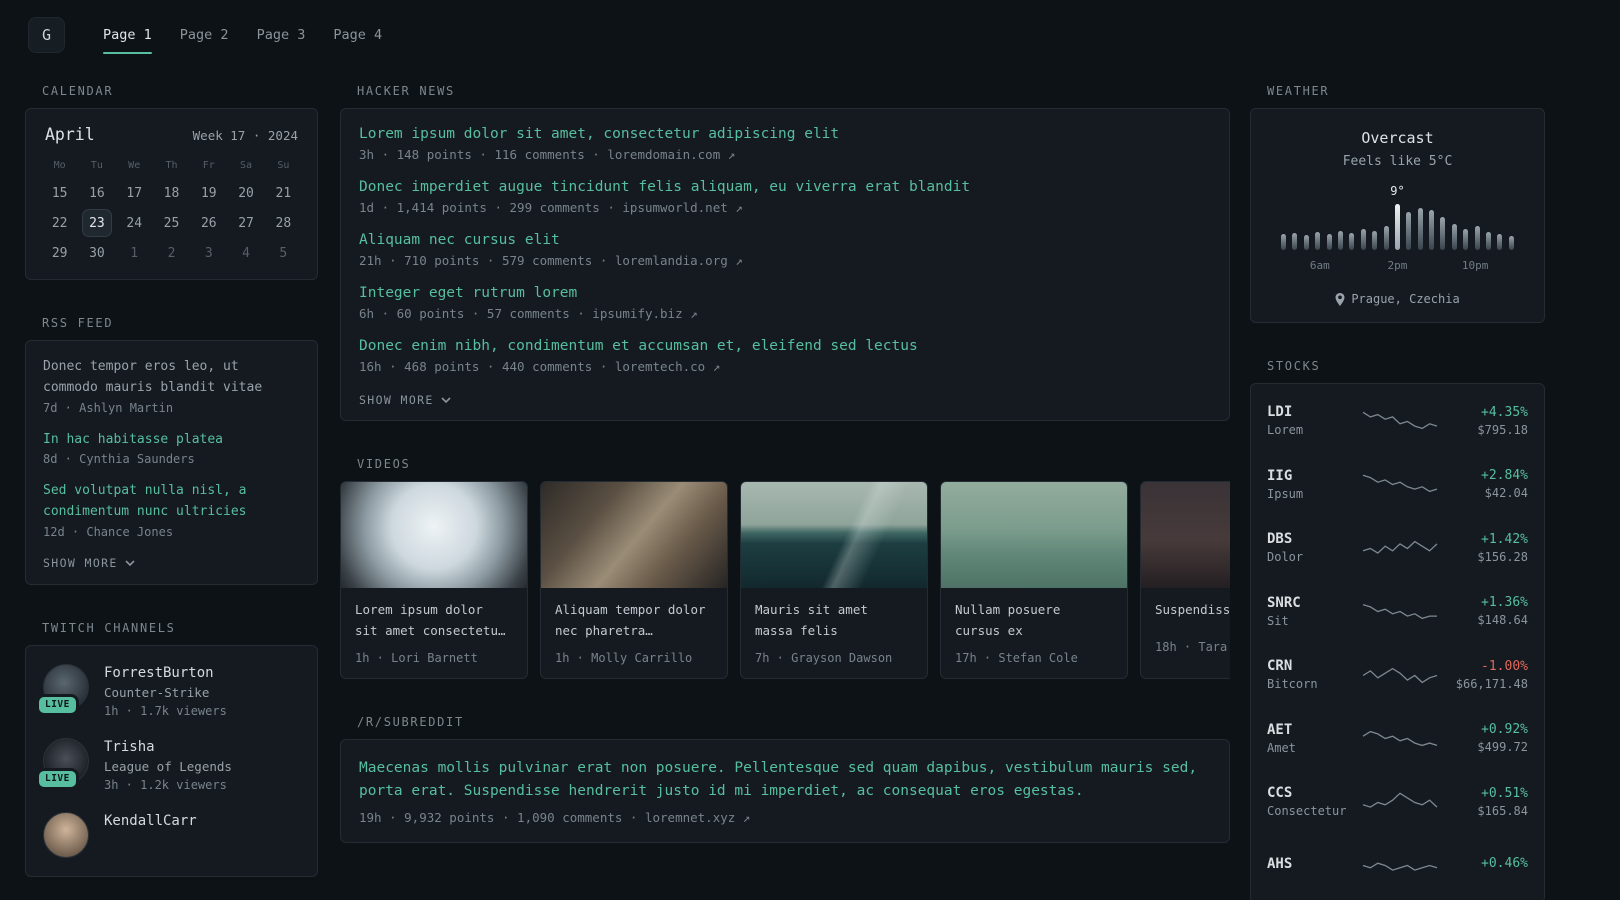 The height and width of the screenshot is (900, 1620). I want to click on stock-row: SNRC Sit +1.36% $148.64, so click(1397, 612).